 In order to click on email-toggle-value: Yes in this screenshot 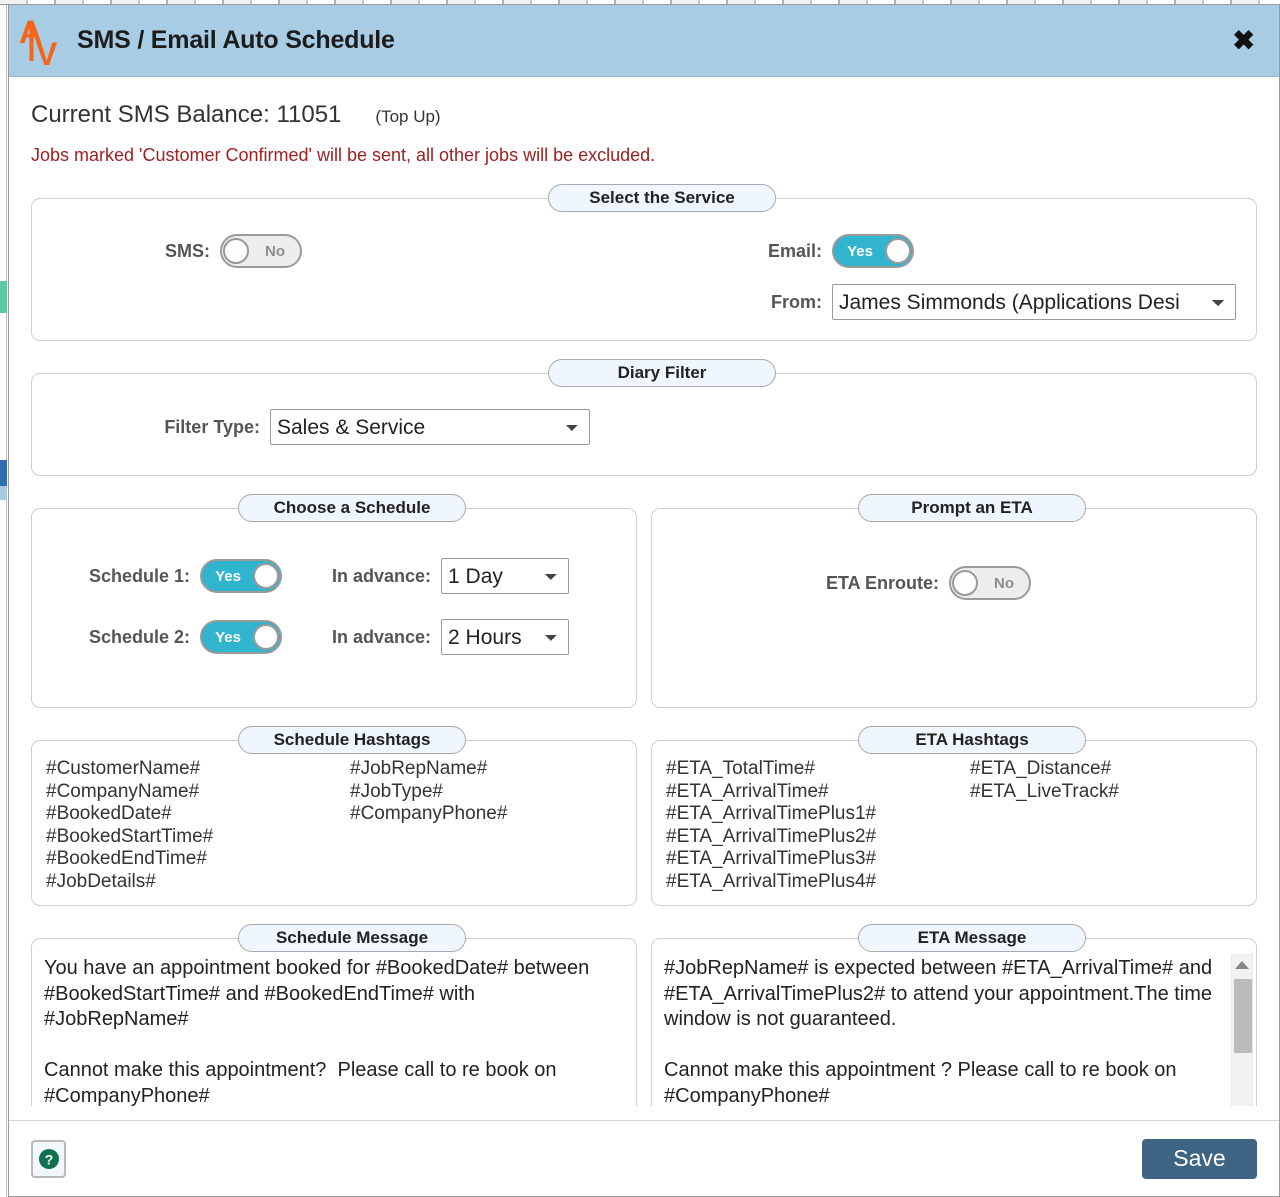, I will do `click(860, 251)`.